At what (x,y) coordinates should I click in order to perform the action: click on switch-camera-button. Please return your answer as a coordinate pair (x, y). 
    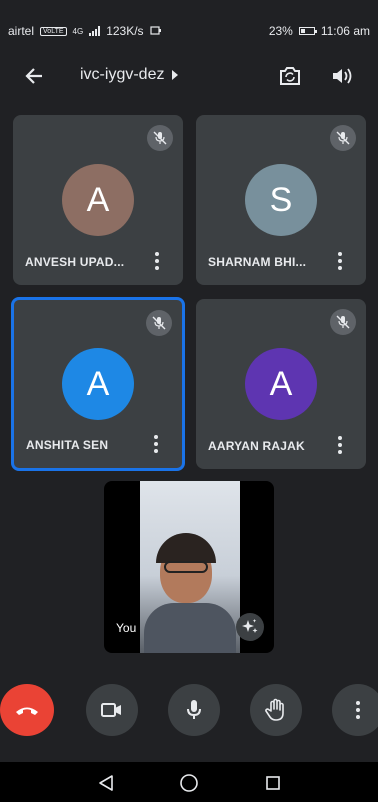
    Looking at the image, I should click on (290, 76).